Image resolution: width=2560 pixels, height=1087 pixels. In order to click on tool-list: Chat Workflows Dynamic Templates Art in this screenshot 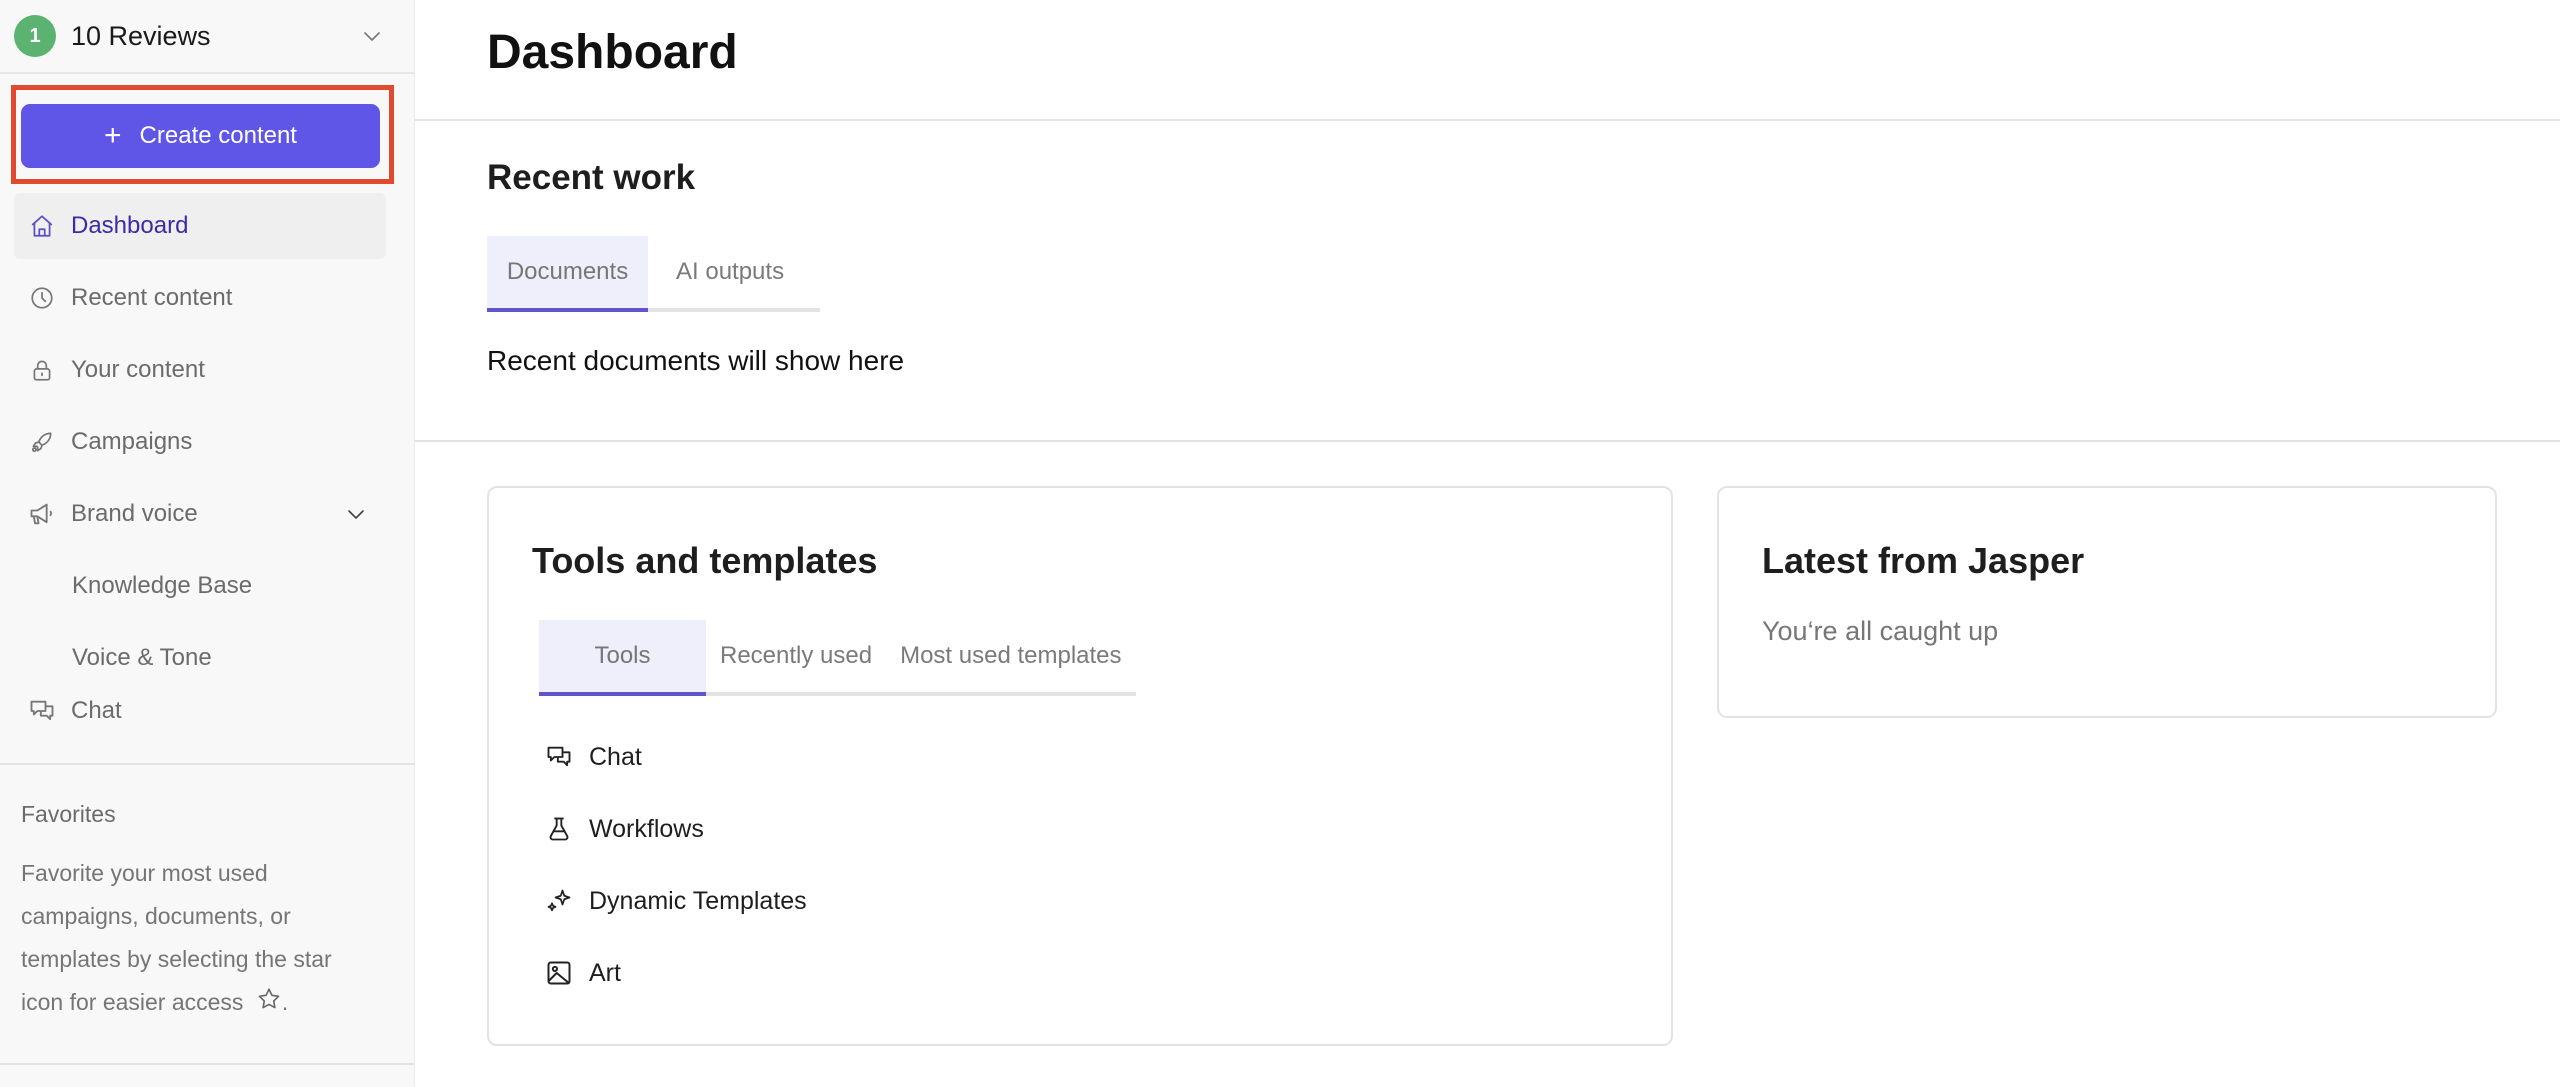, I will do `click(676, 865)`.